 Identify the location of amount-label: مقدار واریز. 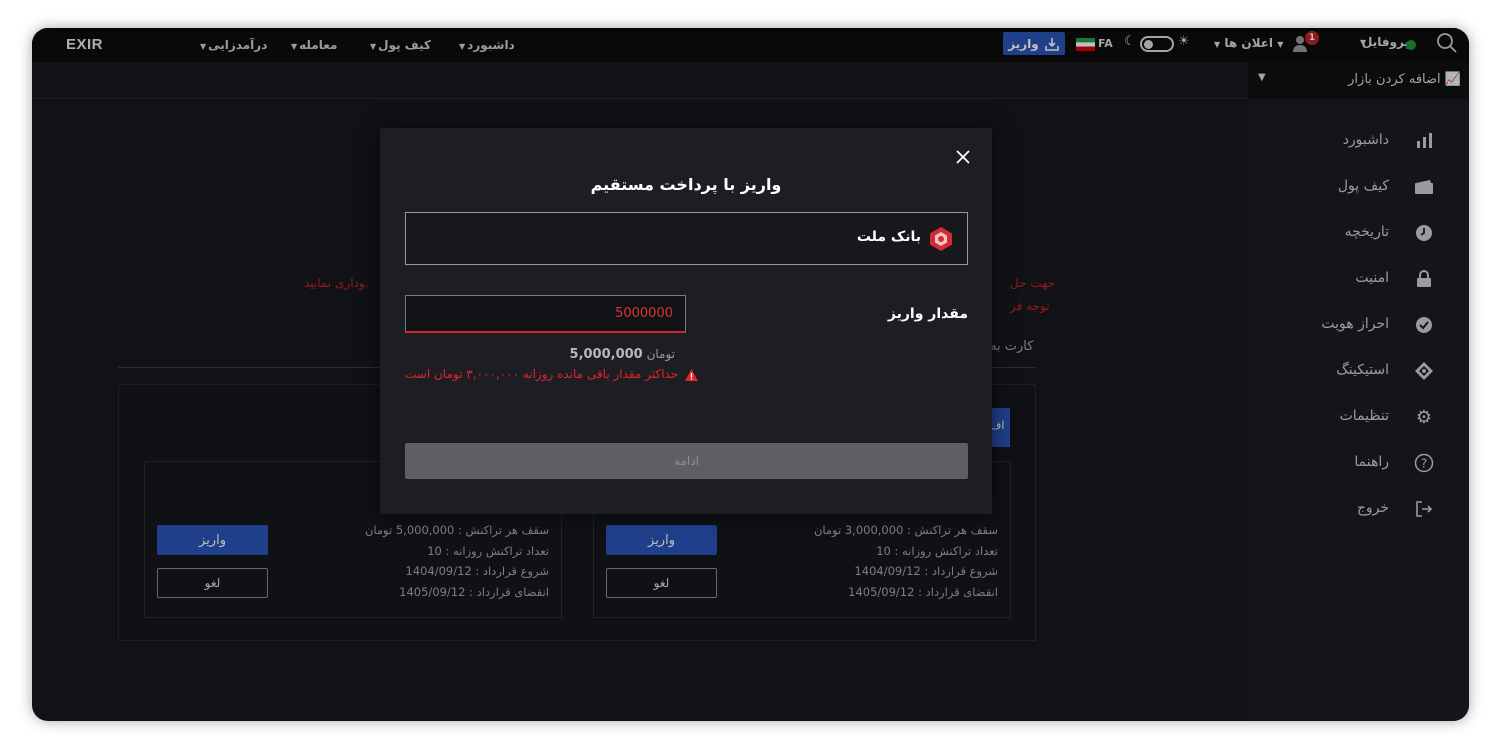
(927, 314).